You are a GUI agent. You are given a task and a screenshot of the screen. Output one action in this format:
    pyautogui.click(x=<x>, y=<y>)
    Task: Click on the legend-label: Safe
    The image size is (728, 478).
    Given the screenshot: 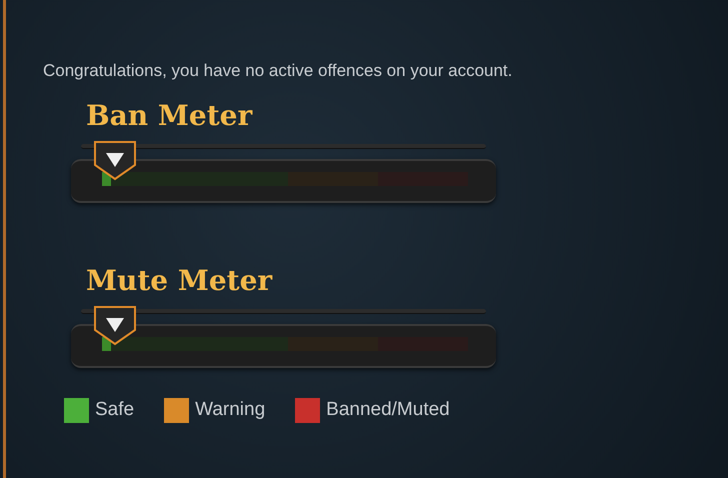 What is the action you would take?
    pyautogui.click(x=114, y=410)
    